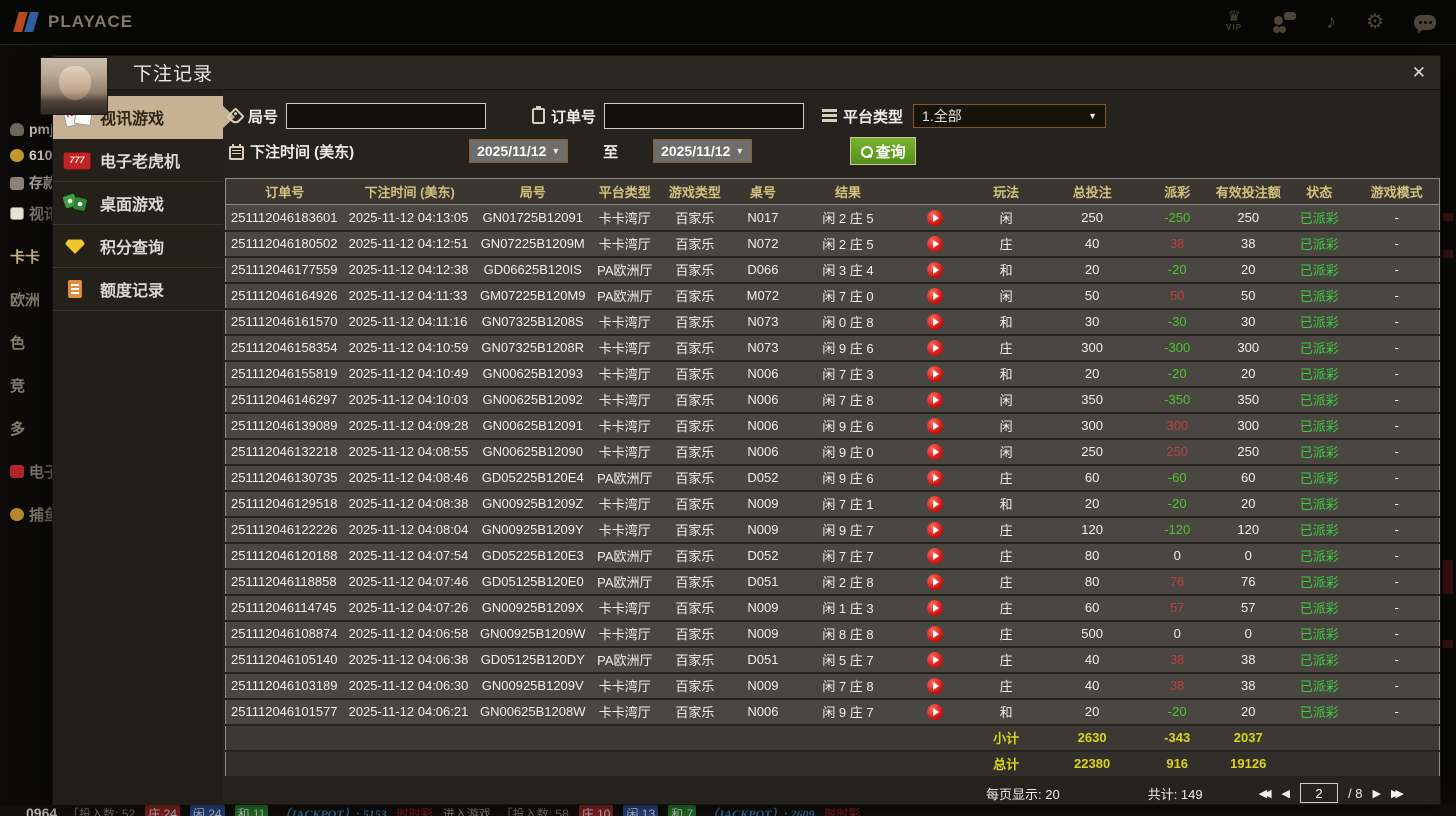 The height and width of the screenshot is (816, 1456). What do you see at coordinates (532, 556) in the screenshot?
I see `cell-round-id: GD05225B120E3` at bounding box center [532, 556].